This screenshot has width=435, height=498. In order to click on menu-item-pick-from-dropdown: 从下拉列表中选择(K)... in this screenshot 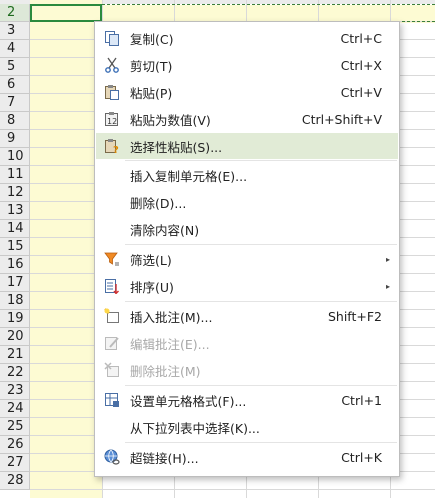, I will do `click(247, 427)`.